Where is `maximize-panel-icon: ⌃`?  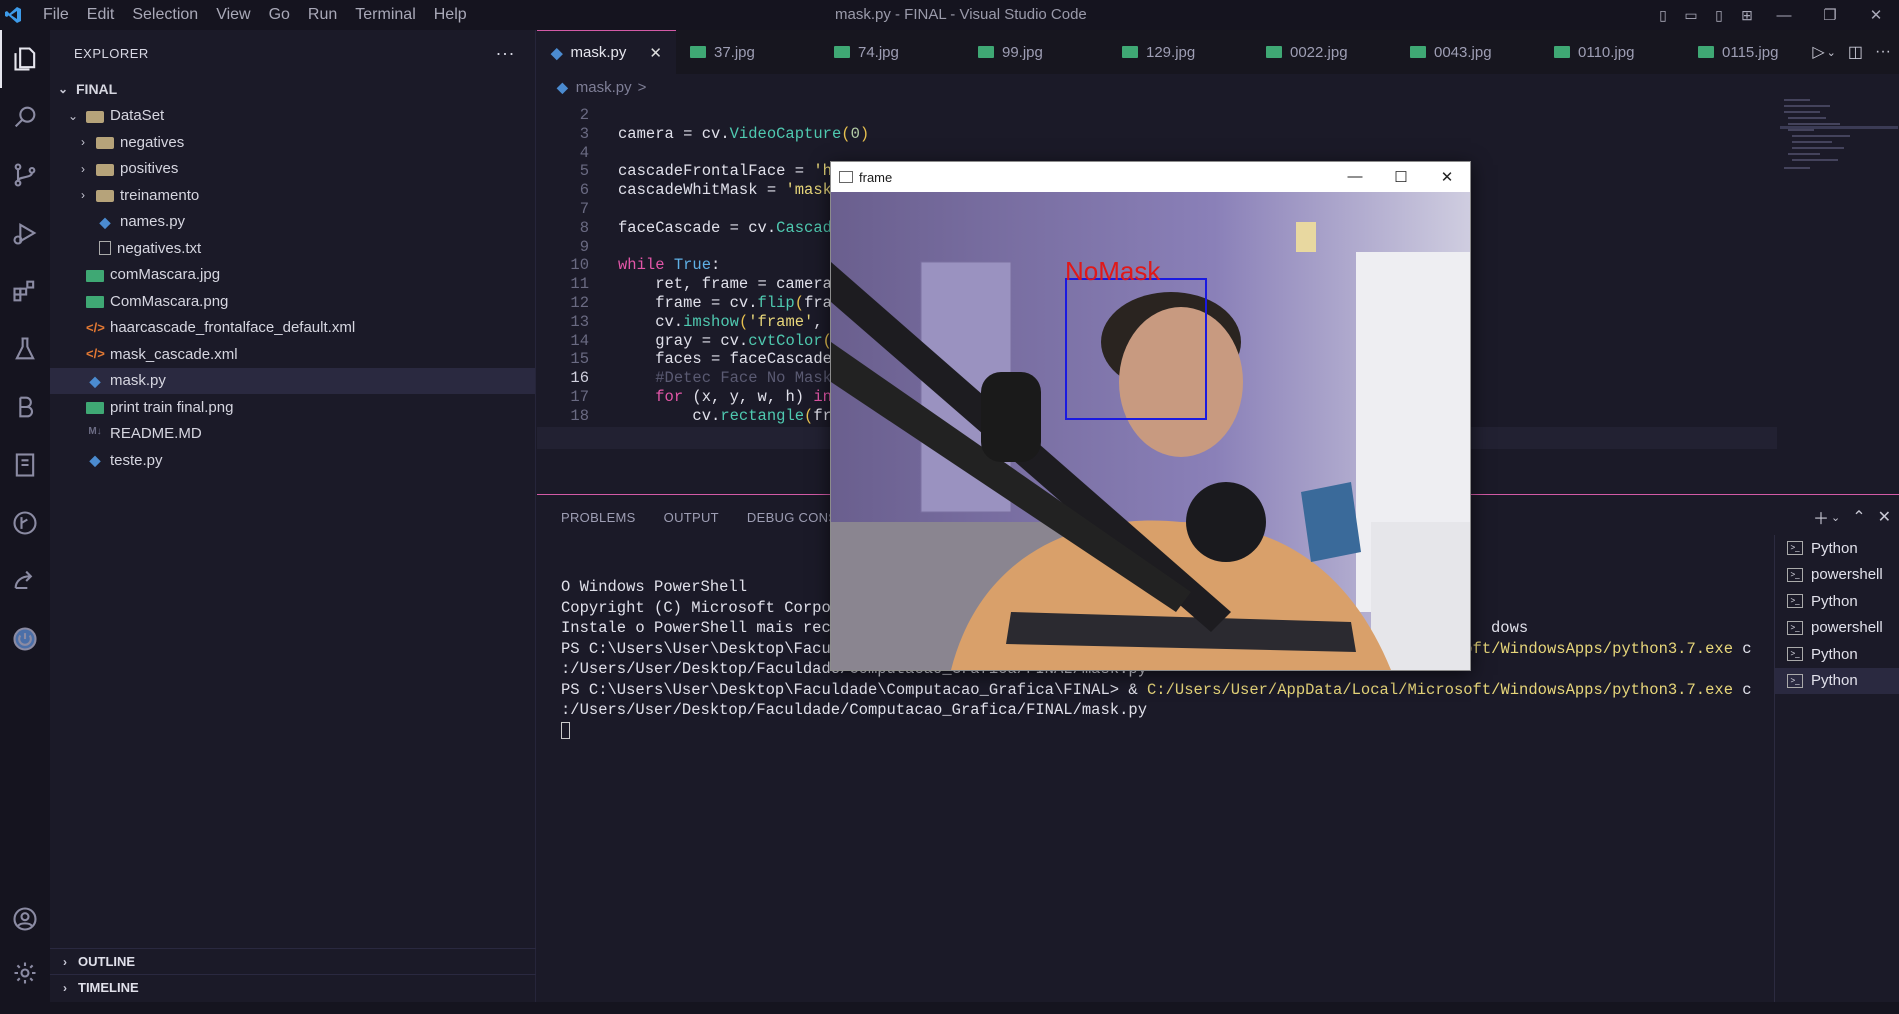
maximize-panel-icon: ⌃ is located at coordinates (1858, 517).